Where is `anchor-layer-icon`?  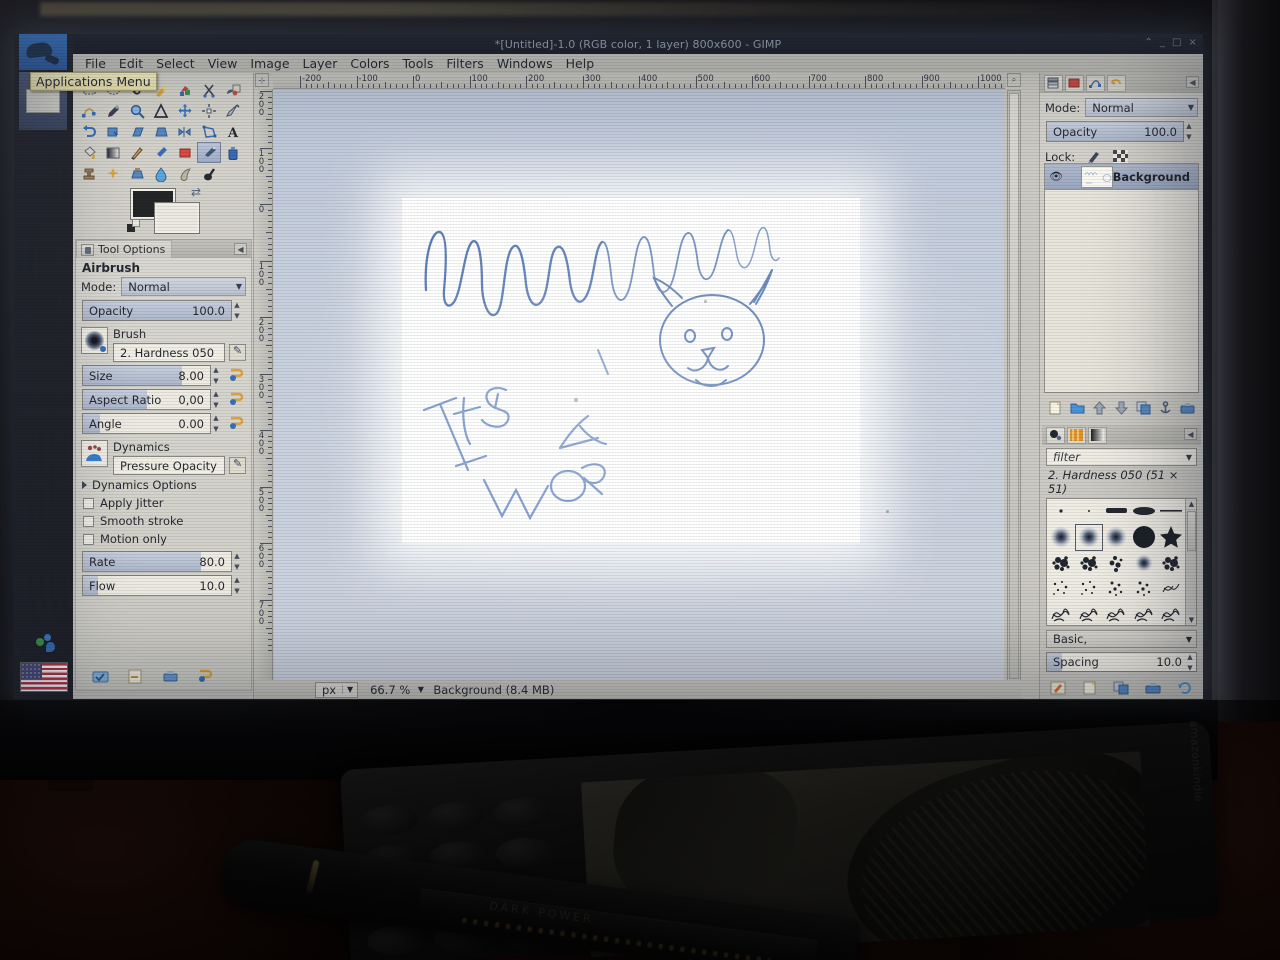
anchor-layer-icon is located at coordinates (1165, 408).